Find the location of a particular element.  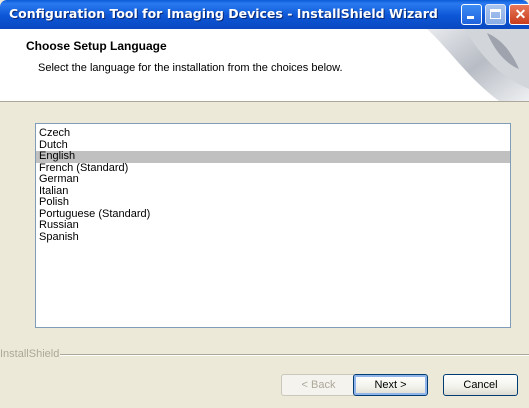

maximize-icon is located at coordinates (495, 14).